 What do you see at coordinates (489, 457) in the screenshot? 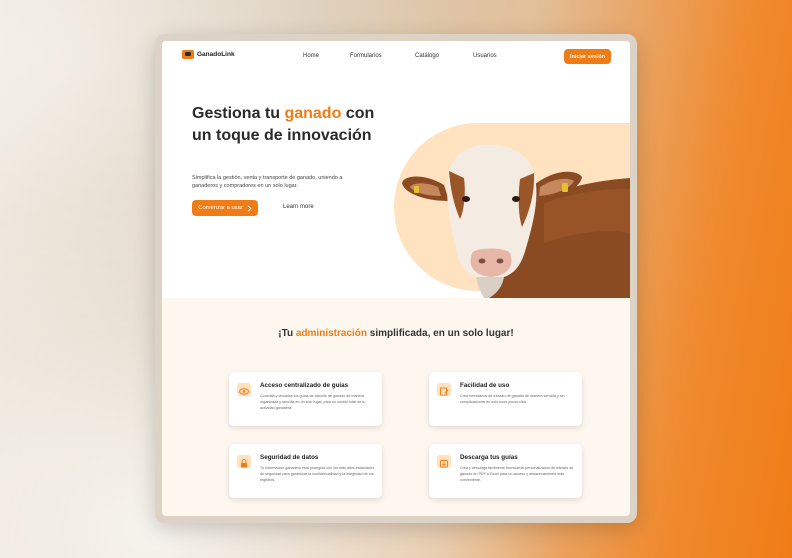
I see `feature-card-title: Descarga tus guías` at bounding box center [489, 457].